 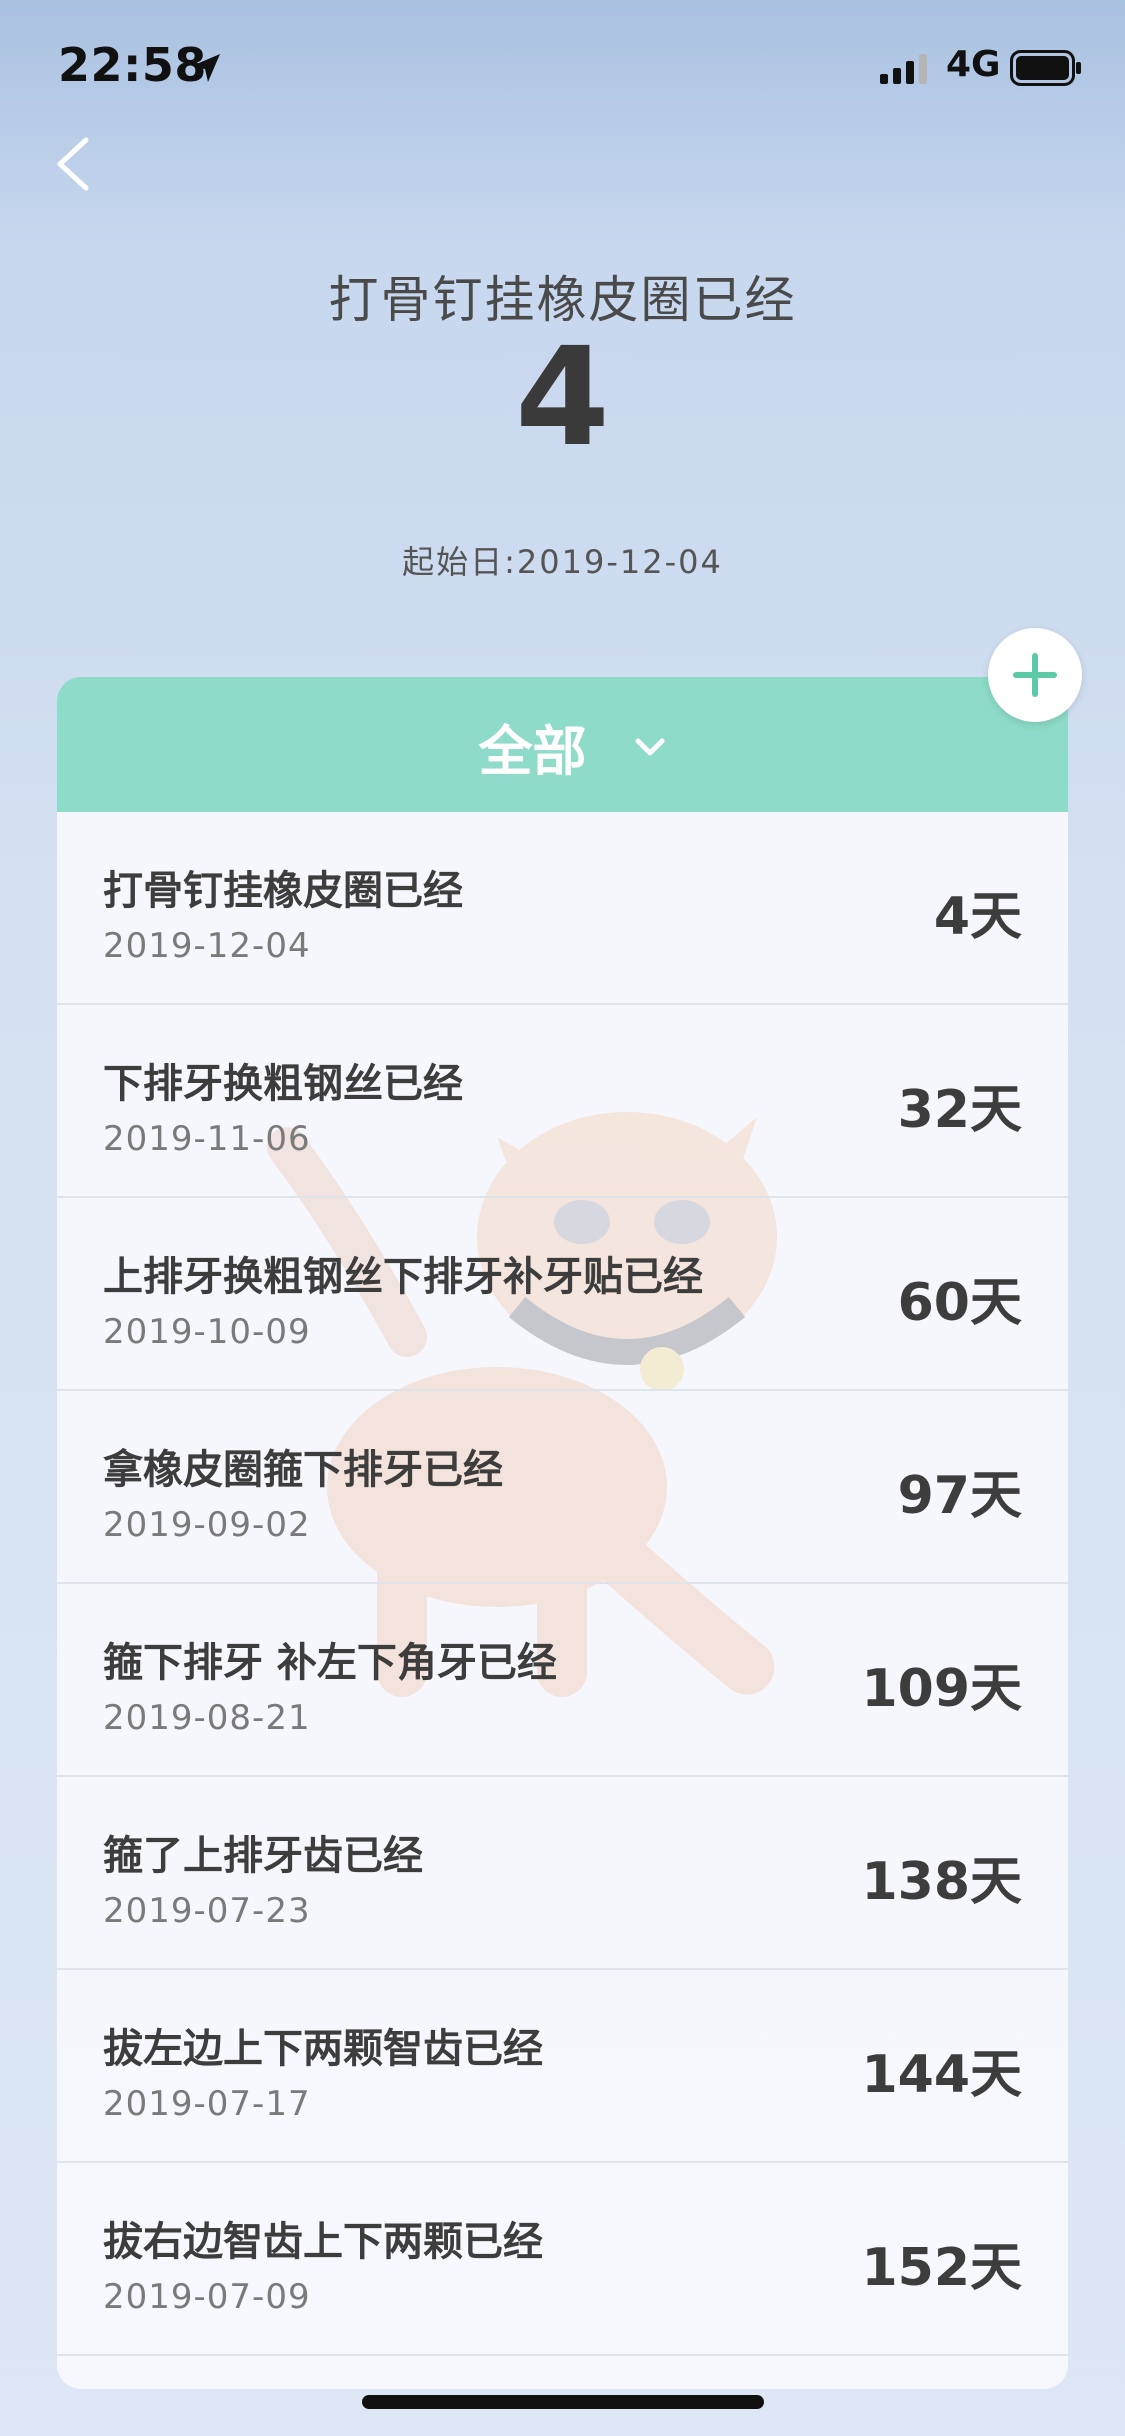 What do you see at coordinates (562, 1487) in the screenshot?
I see `list-item: 拿橡皮圈箍下排牙已经 2019-09-02 97天` at bounding box center [562, 1487].